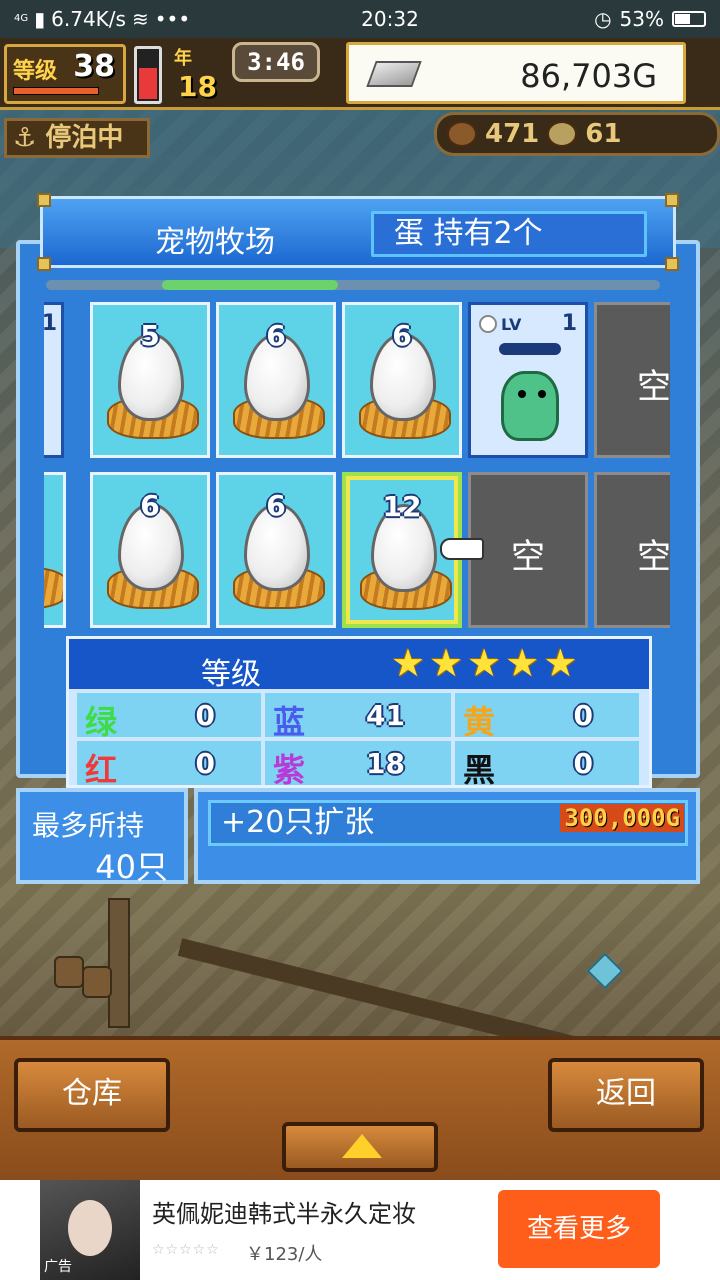 The height and width of the screenshot is (1280, 720). I want to click on date-box: 年 18, so click(200, 74).